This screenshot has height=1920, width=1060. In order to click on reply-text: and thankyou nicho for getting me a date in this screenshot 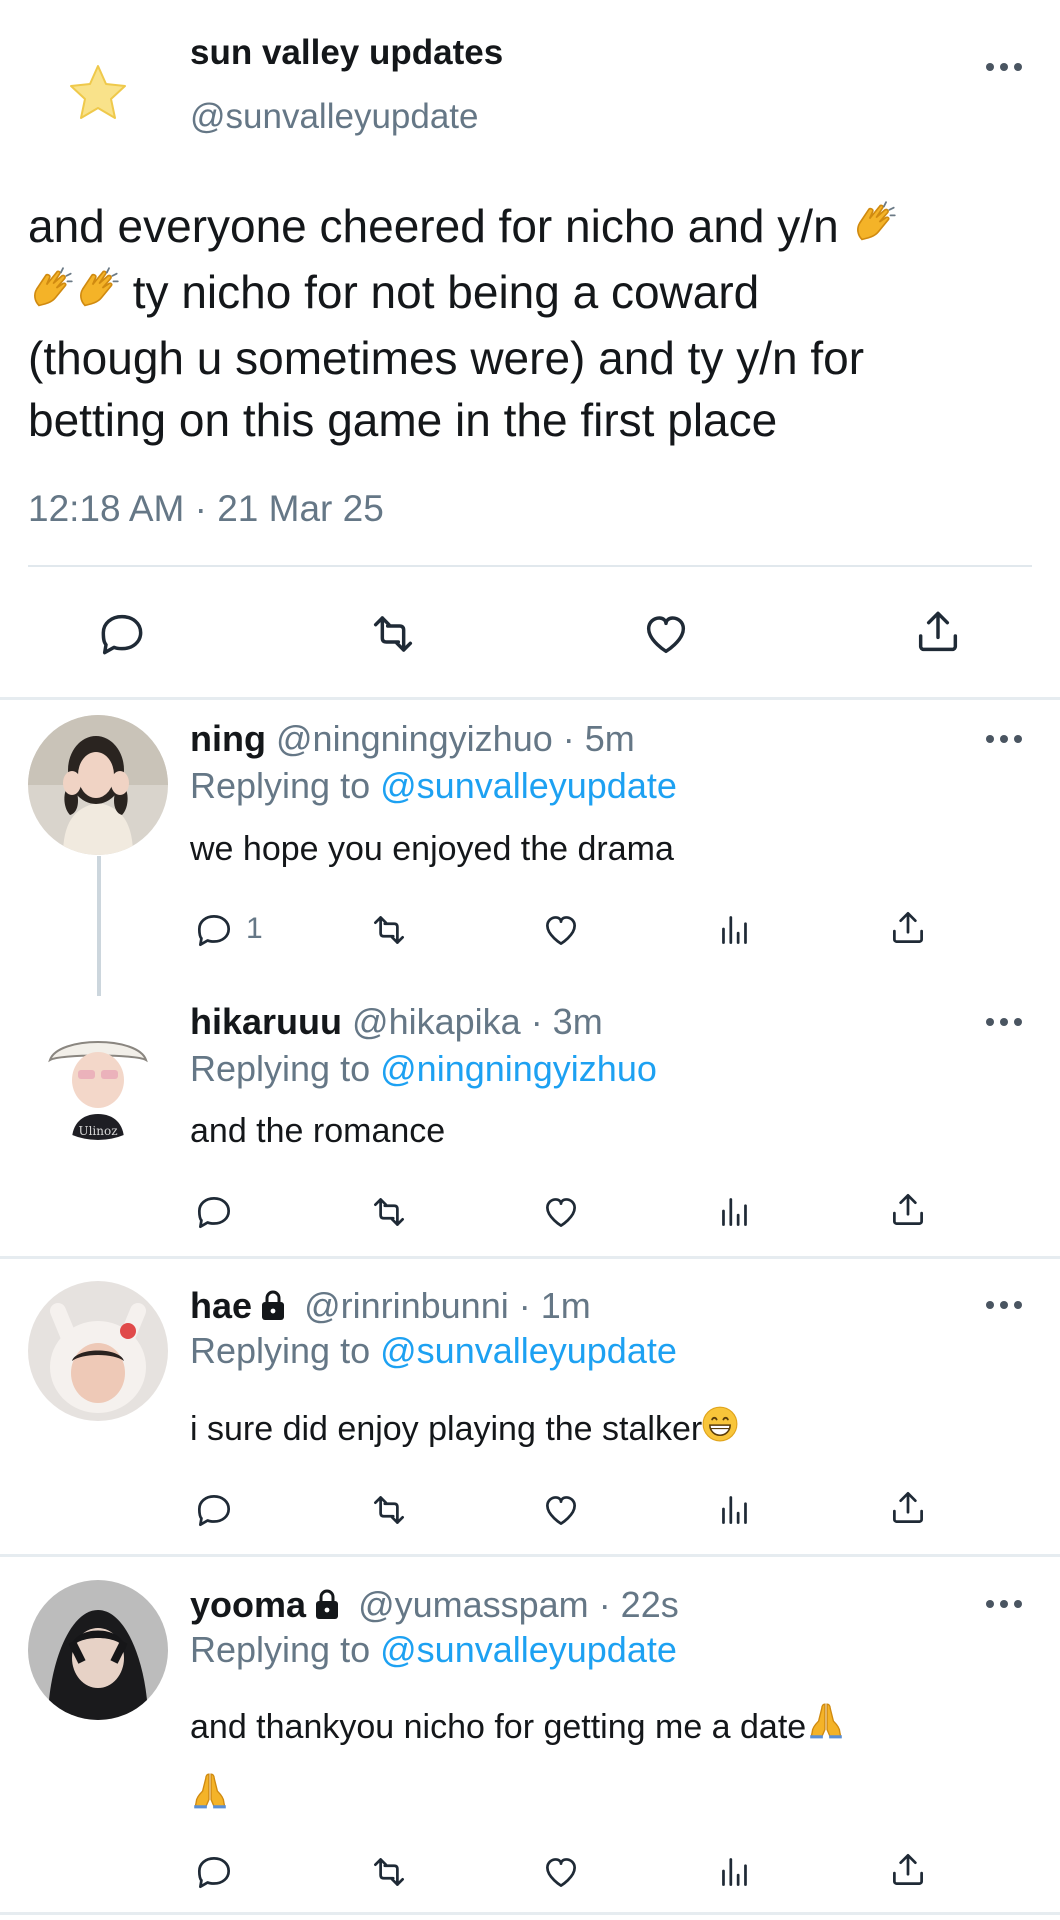, I will do `click(498, 1727)`.